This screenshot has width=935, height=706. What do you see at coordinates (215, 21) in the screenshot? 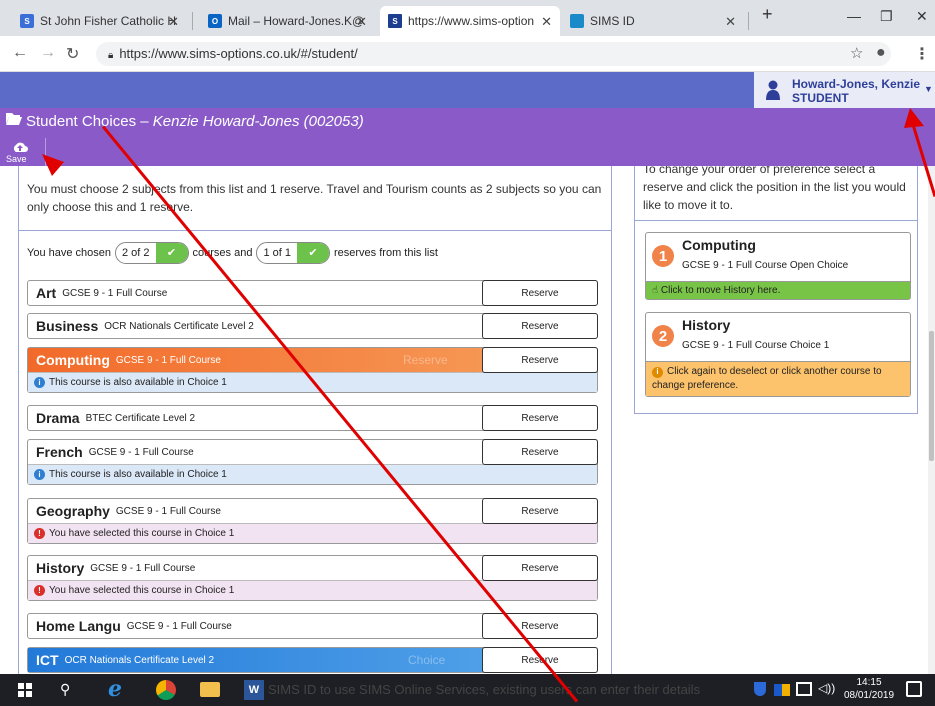
I see `outlook-icon: O` at bounding box center [215, 21].